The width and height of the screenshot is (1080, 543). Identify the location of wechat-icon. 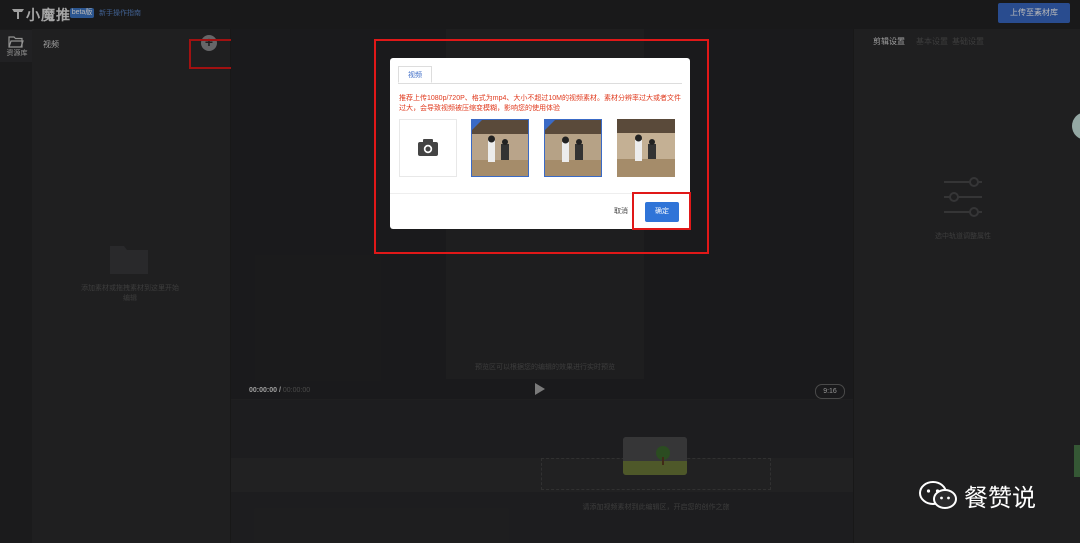
(938, 495).